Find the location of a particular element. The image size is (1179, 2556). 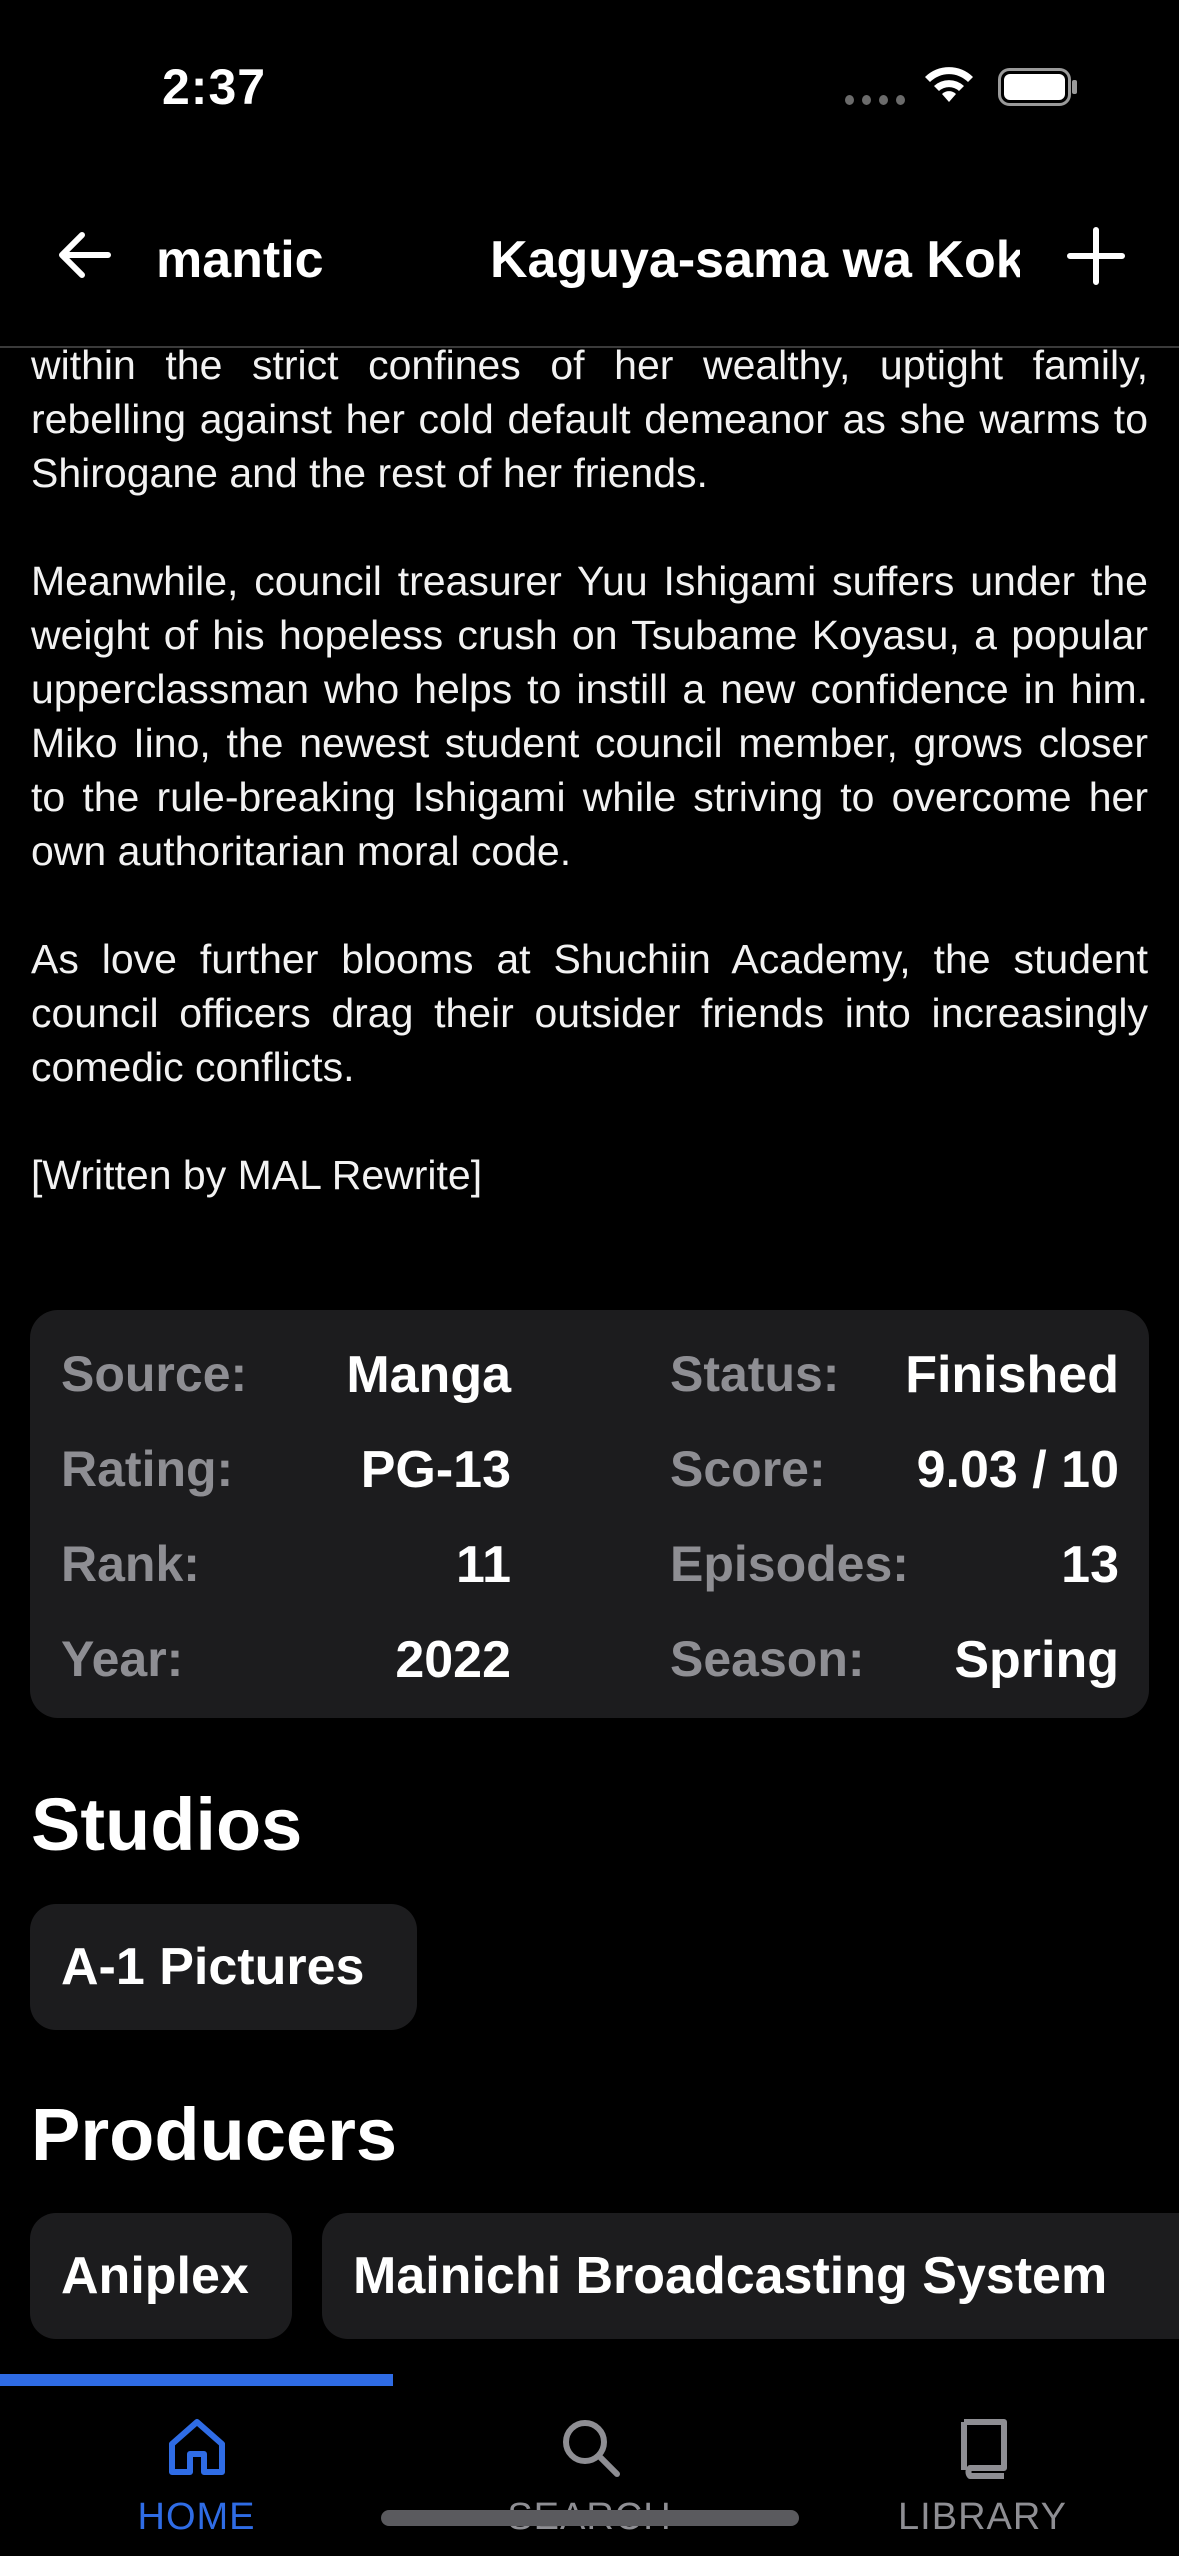

source-value: Manga is located at coordinates (428, 1375).